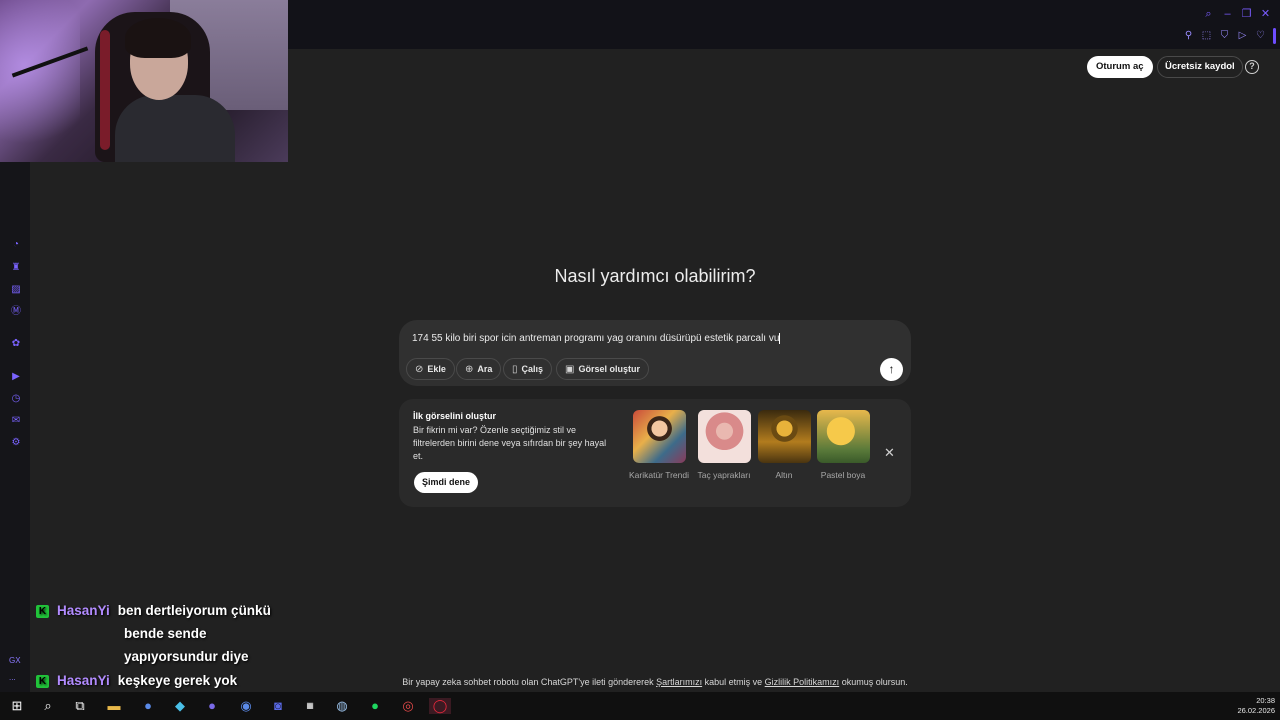  What do you see at coordinates (408, 706) in the screenshot?
I see `obs-icon: ◎` at bounding box center [408, 706].